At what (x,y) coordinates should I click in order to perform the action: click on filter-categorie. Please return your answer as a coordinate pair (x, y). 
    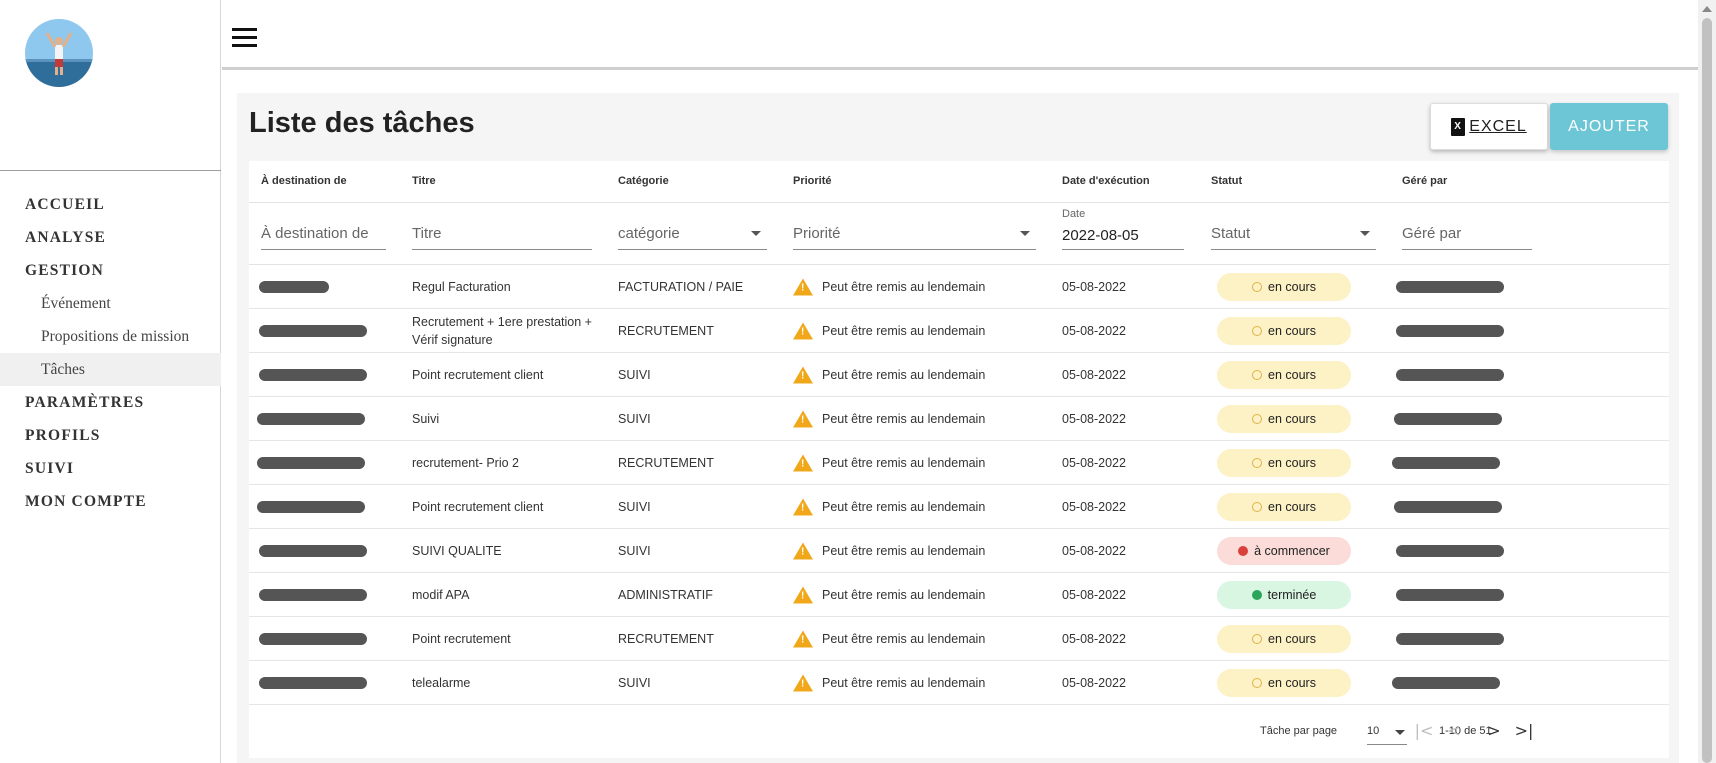
    Looking at the image, I should click on (692, 233).